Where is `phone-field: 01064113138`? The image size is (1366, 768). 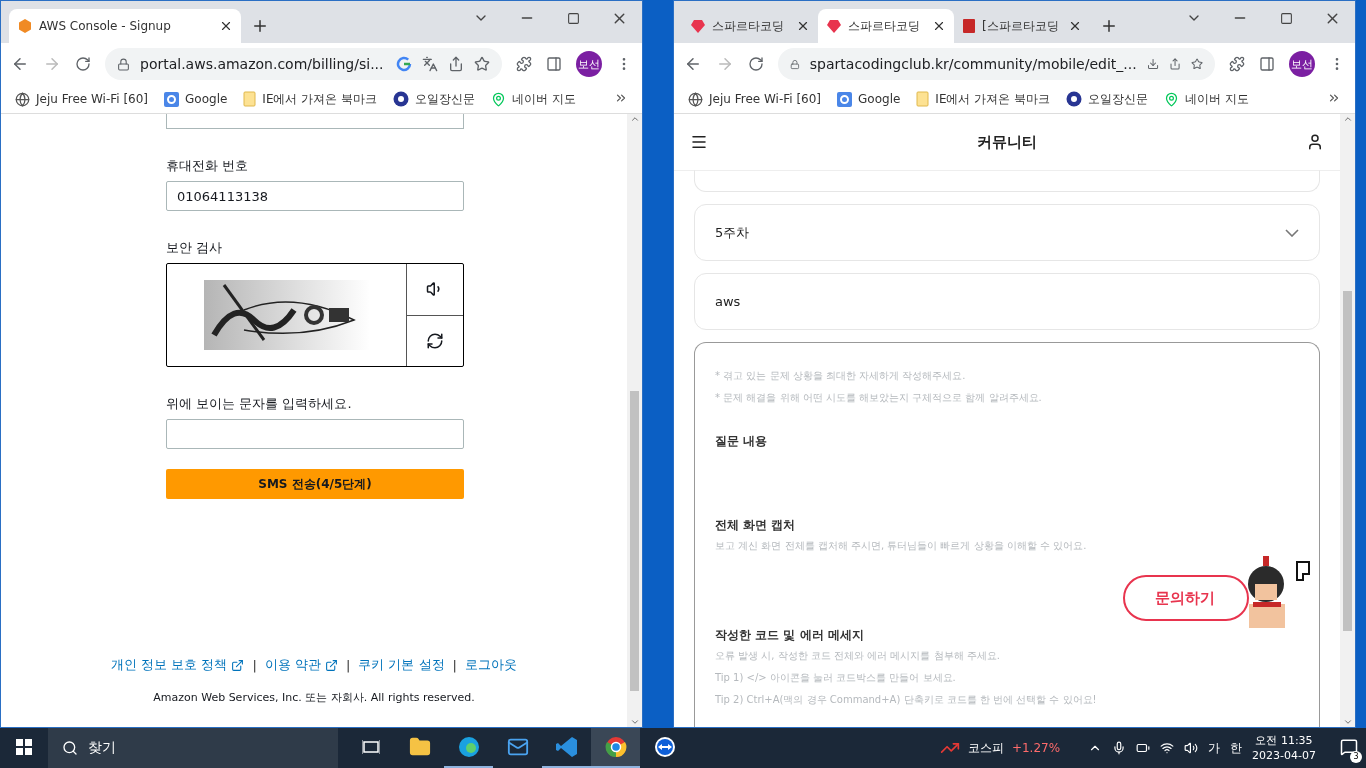
phone-field: 01064113138 is located at coordinates (315, 196).